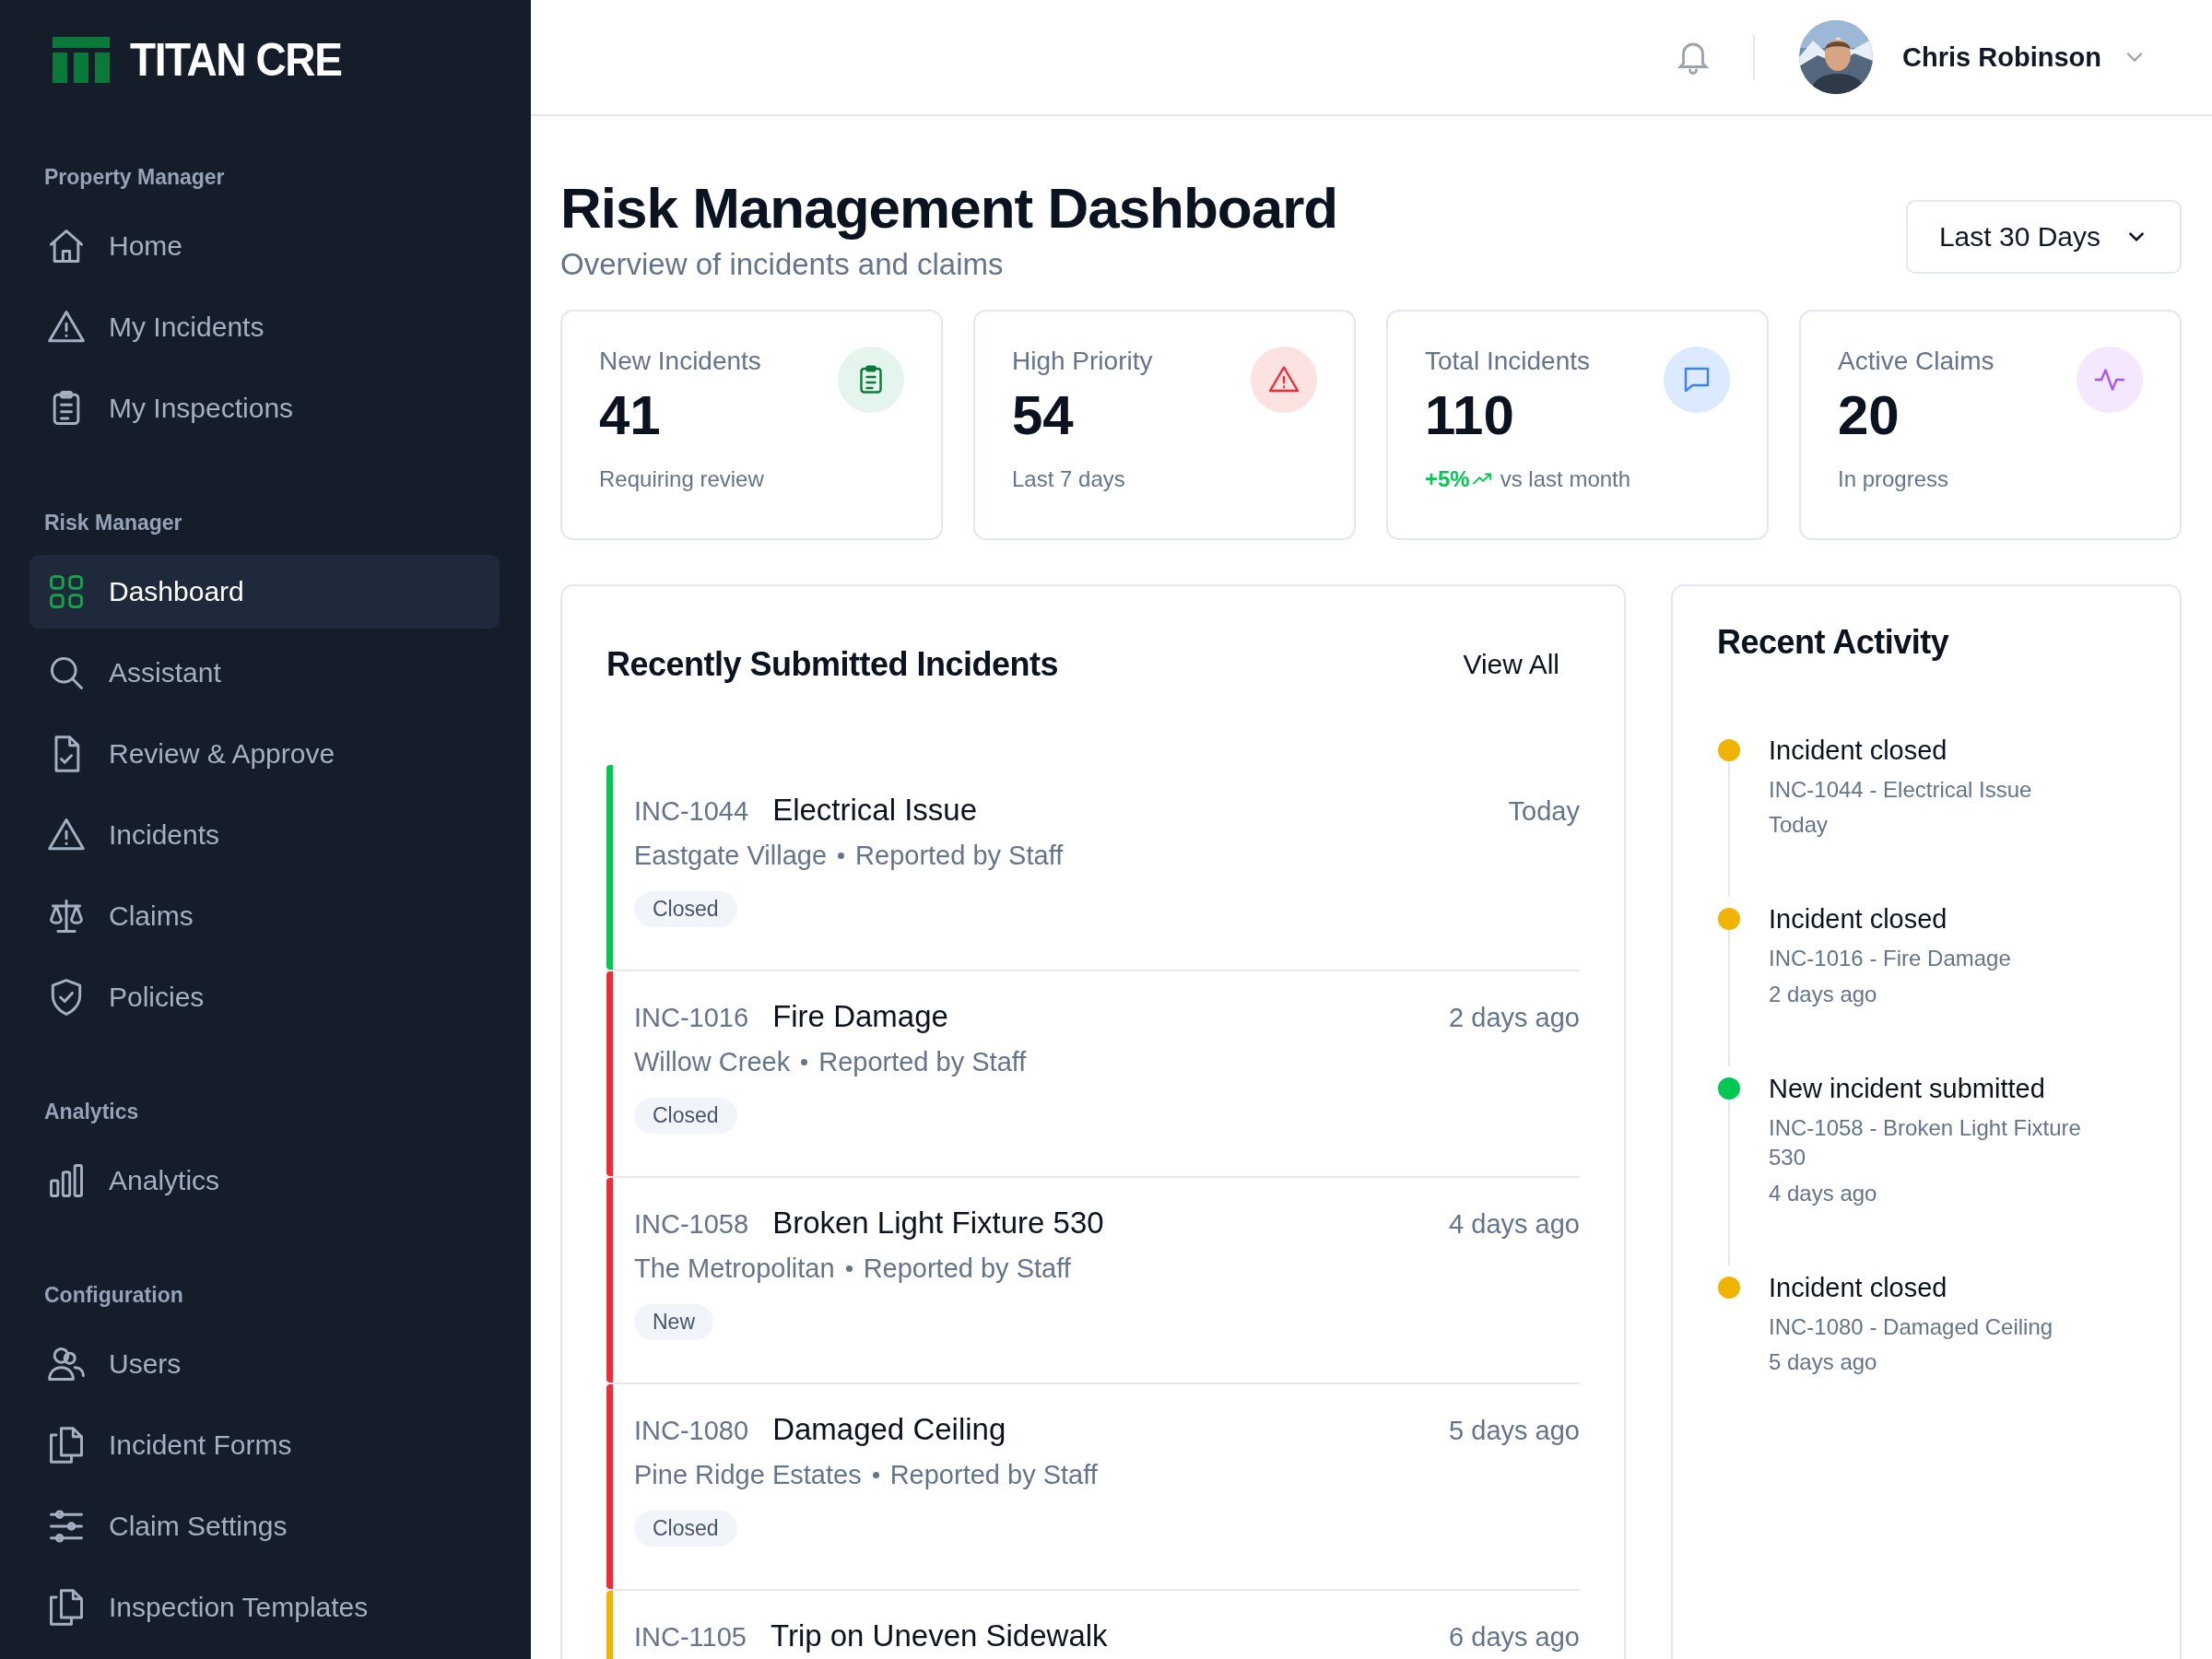  What do you see at coordinates (673, 1322) in the screenshot?
I see `status-tag: New` at bounding box center [673, 1322].